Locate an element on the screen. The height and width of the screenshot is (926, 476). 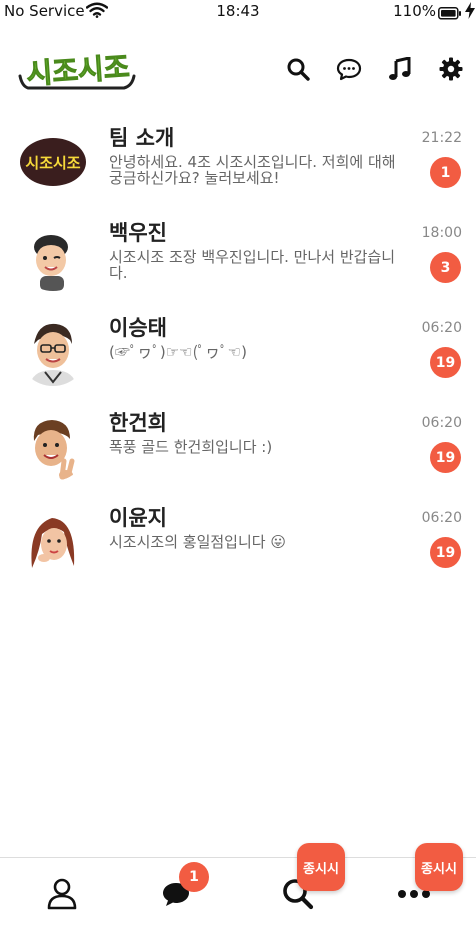
person-icon is located at coordinates (62, 894).